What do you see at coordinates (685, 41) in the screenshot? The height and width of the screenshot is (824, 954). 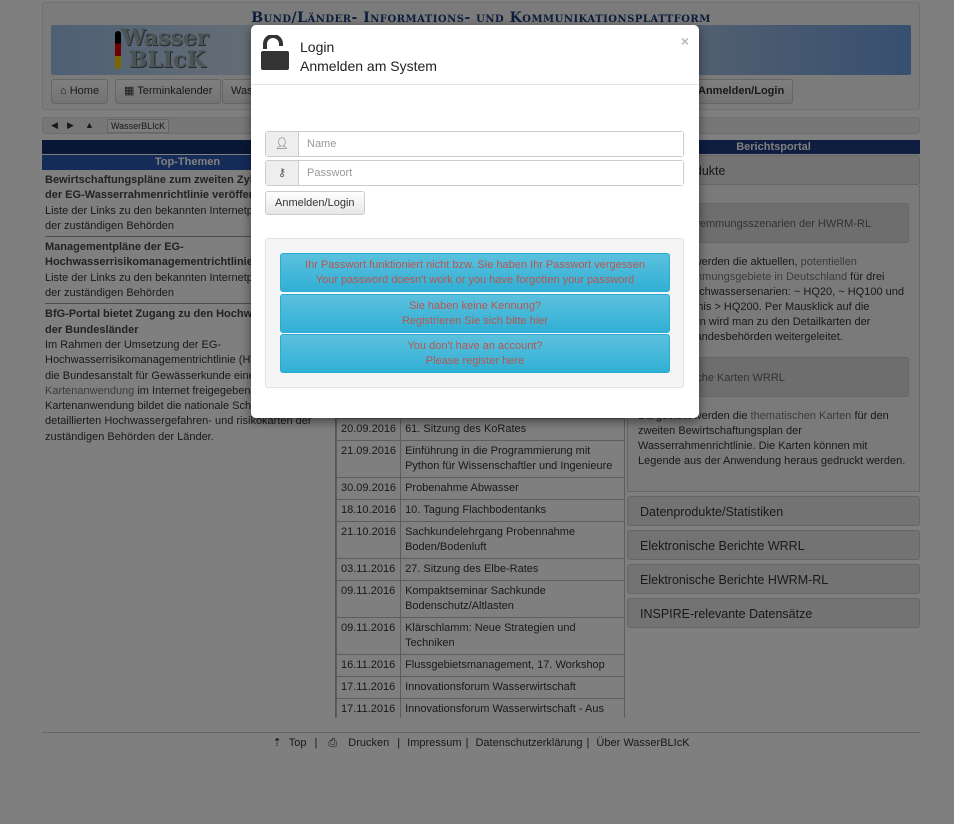 I see `close-icon: ×` at bounding box center [685, 41].